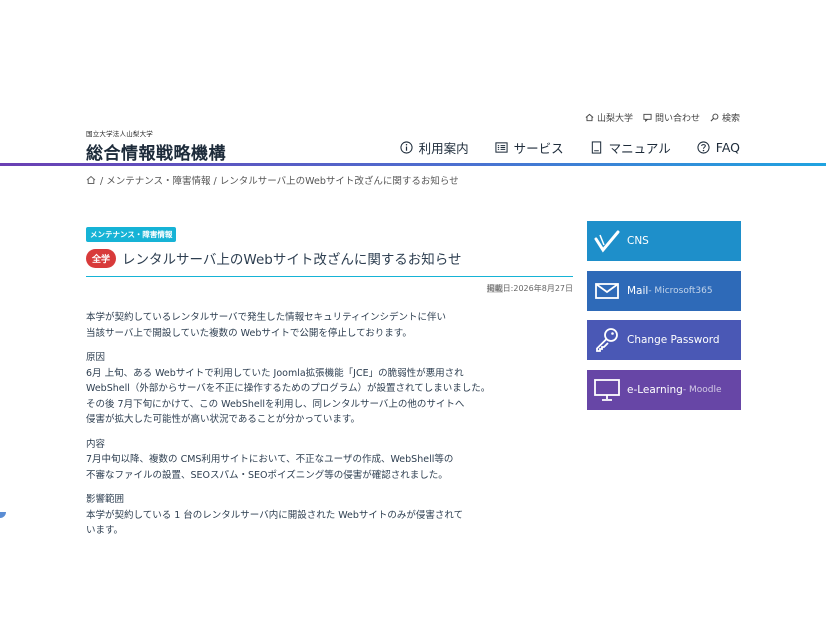 The height and width of the screenshot is (620, 826). I want to click on header-gradient-bar, so click(413, 164).